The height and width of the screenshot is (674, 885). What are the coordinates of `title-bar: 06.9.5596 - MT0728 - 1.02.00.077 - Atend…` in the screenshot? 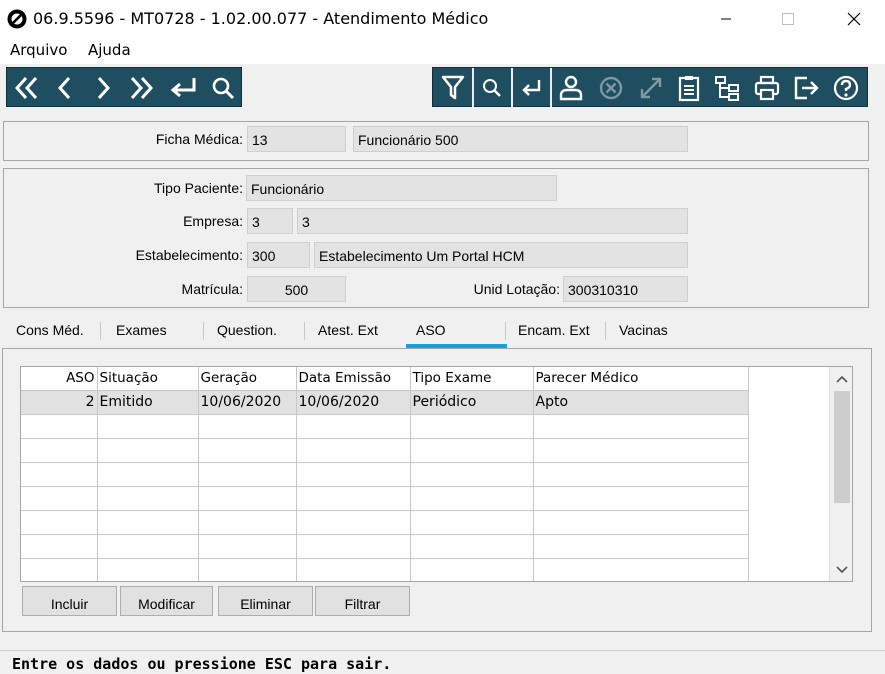 It's located at (442, 19).